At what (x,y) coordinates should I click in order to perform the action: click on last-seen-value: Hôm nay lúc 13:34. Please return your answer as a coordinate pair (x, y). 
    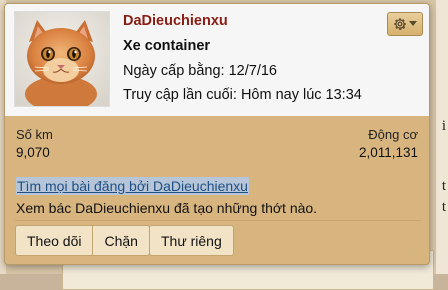
    Looking at the image, I should click on (301, 95).